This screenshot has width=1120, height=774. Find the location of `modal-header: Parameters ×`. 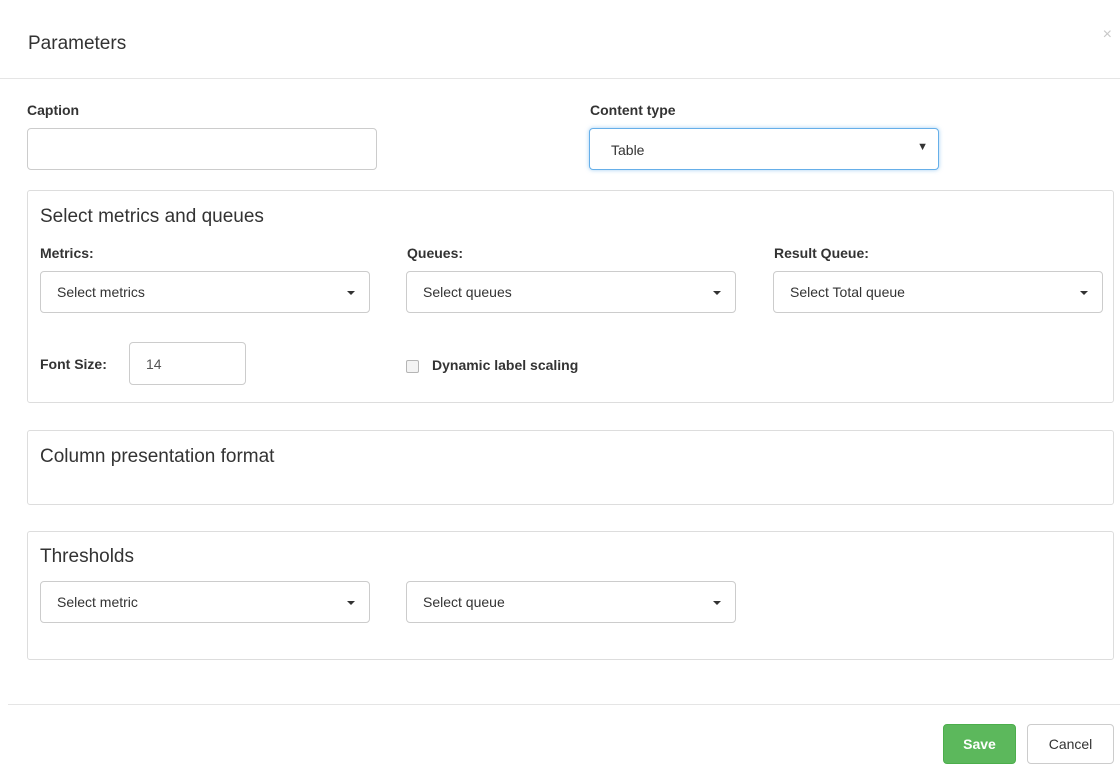

modal-header: Parameters × is located at coordinates (560, 39).